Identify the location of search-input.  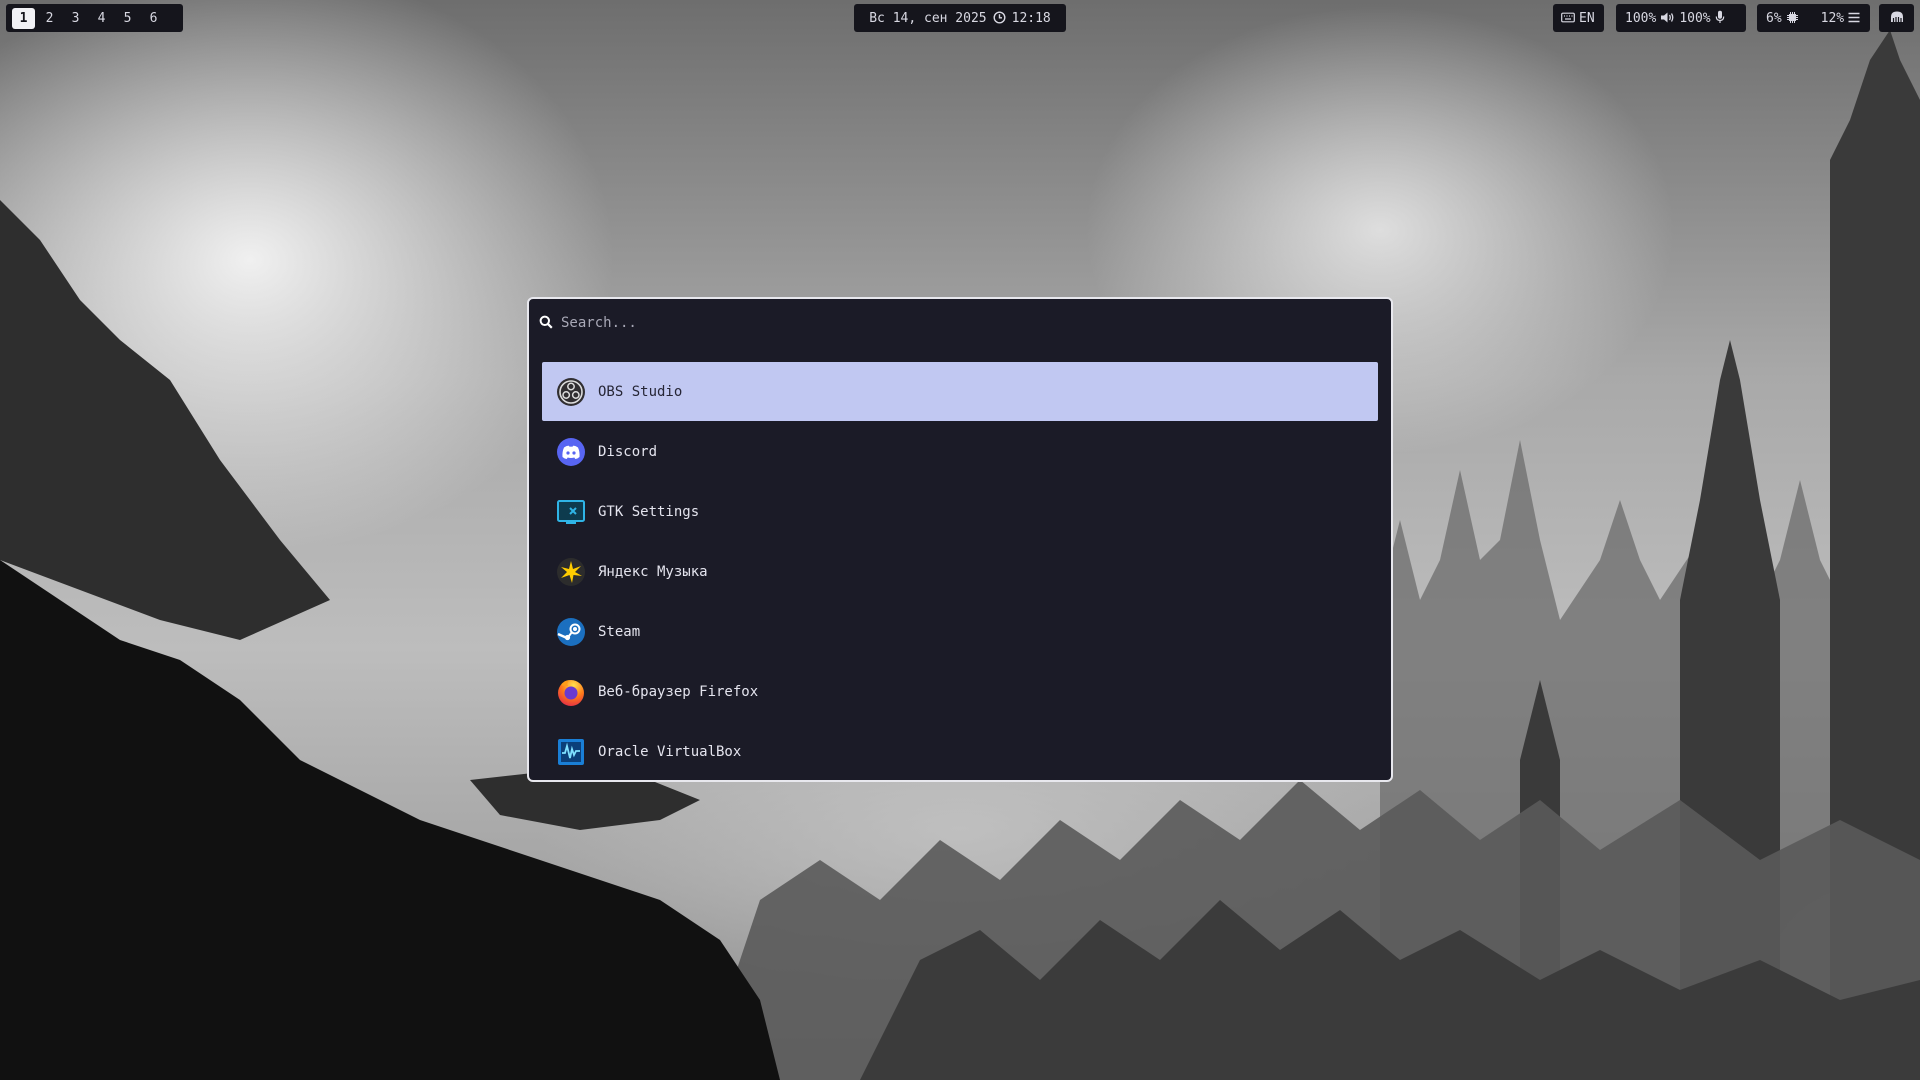
(941, 323).